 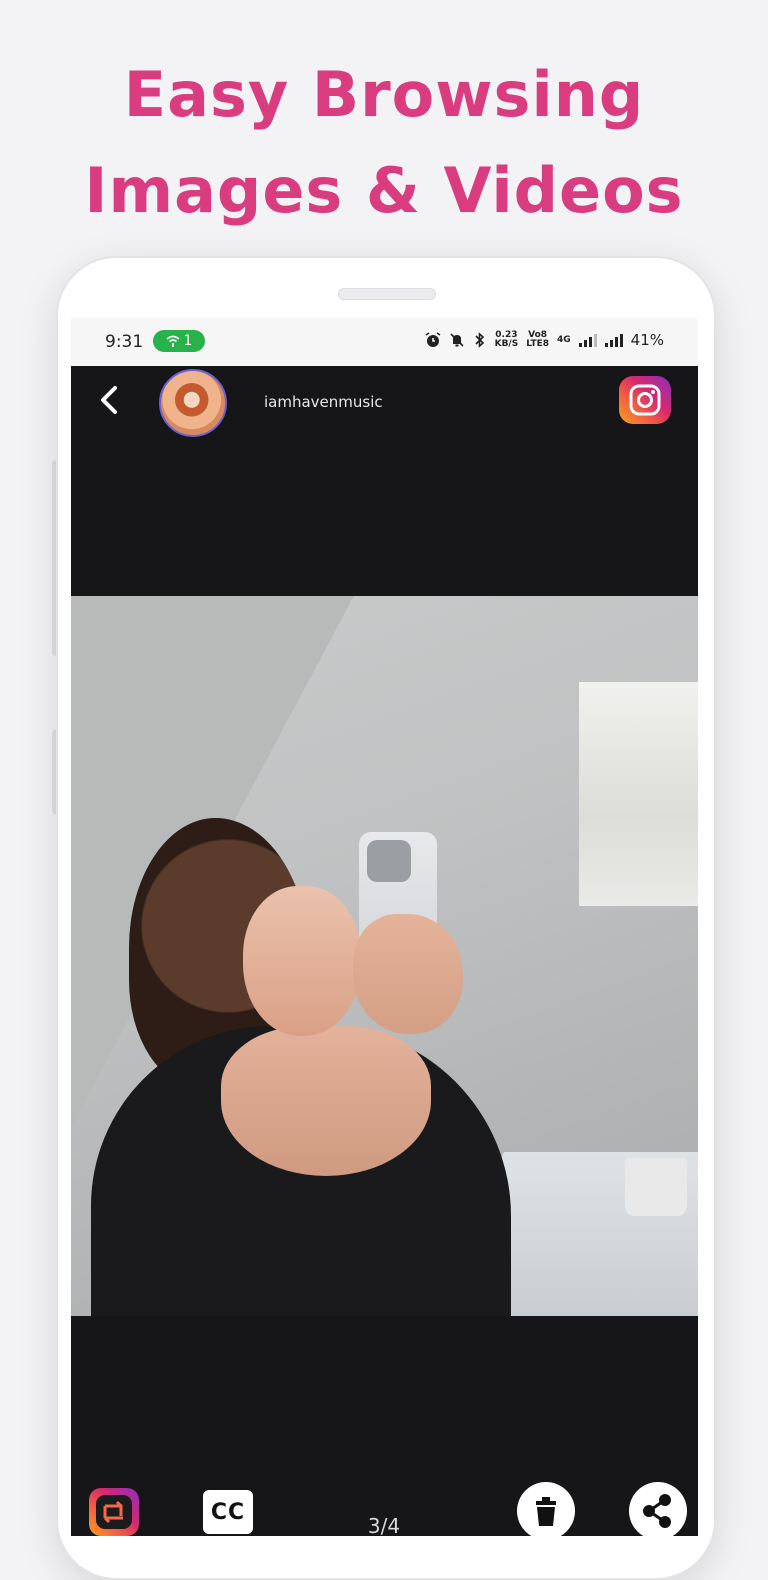 What do you see at coordinates (193, 403) in the screenshot?
I see `avatar` at bounding box center [193, 403].